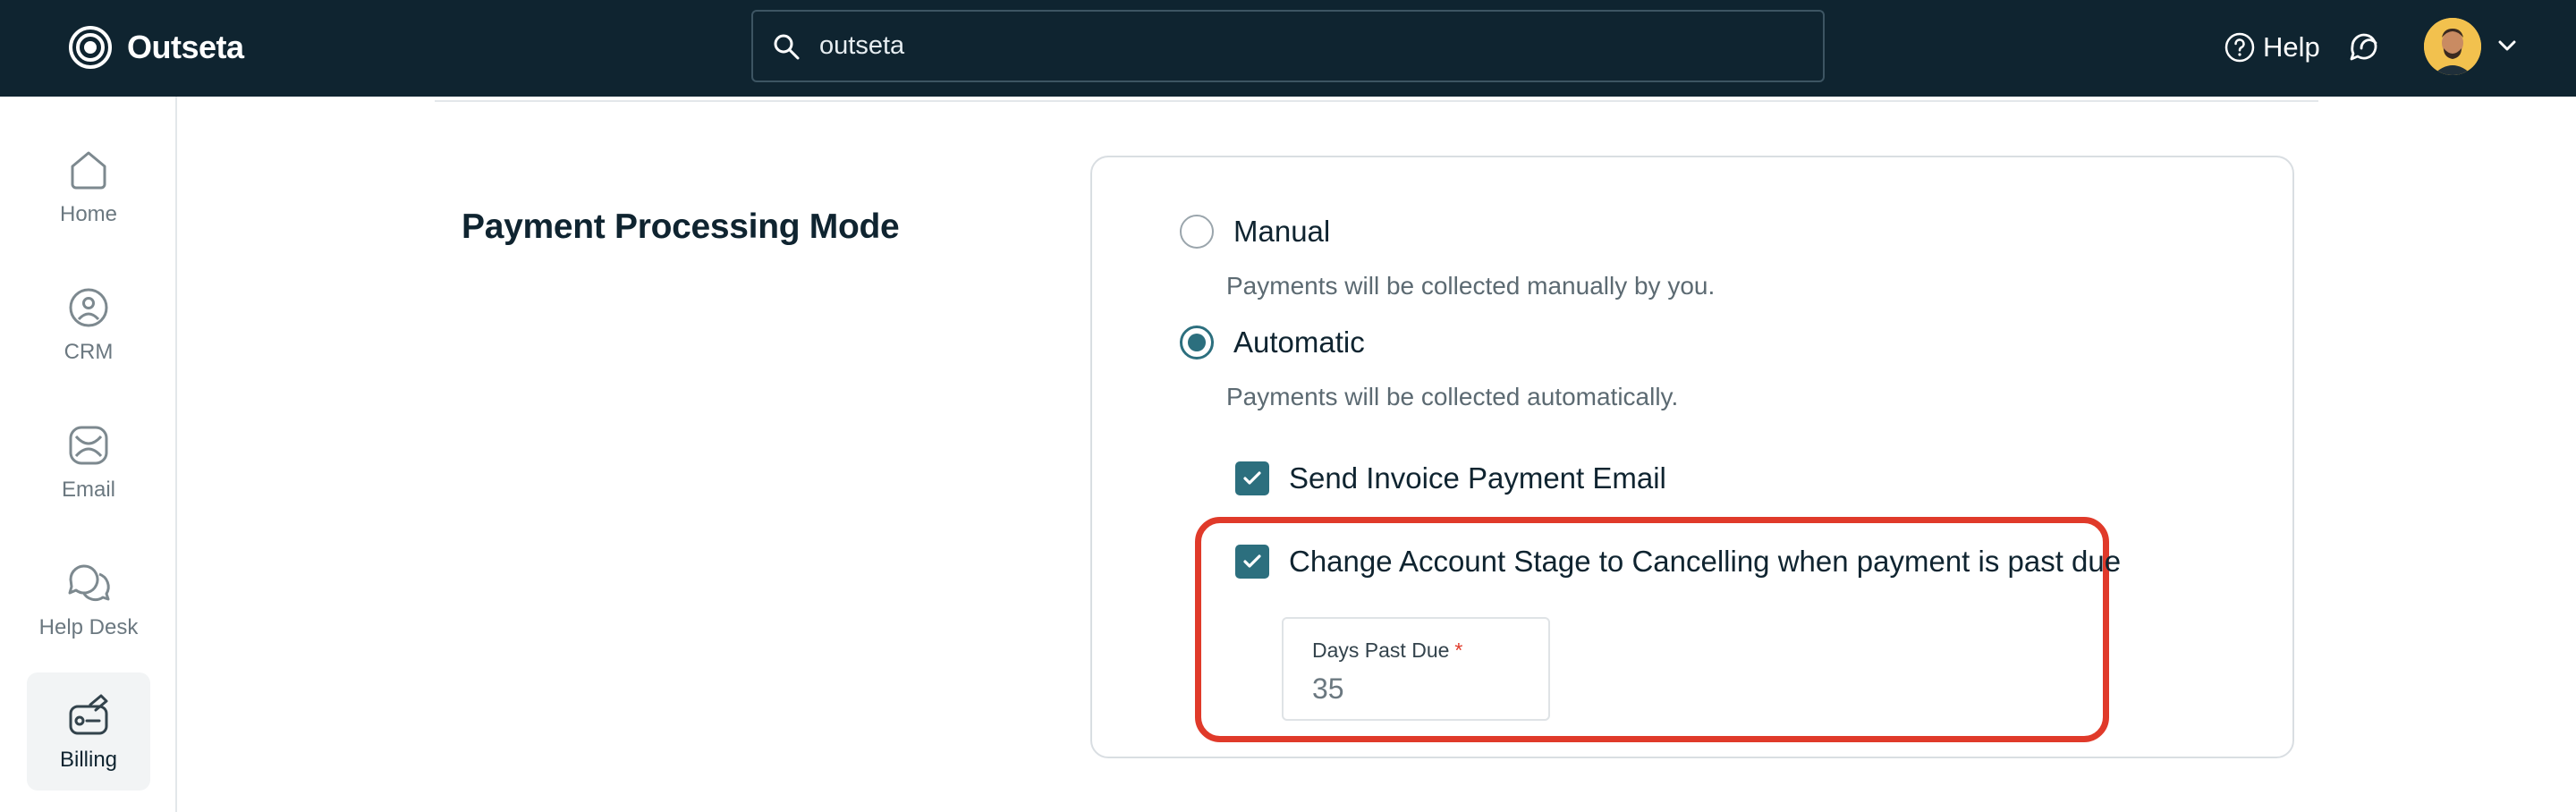  I want to click on sidebar-item-label: Help Desk, so click(88, 627).